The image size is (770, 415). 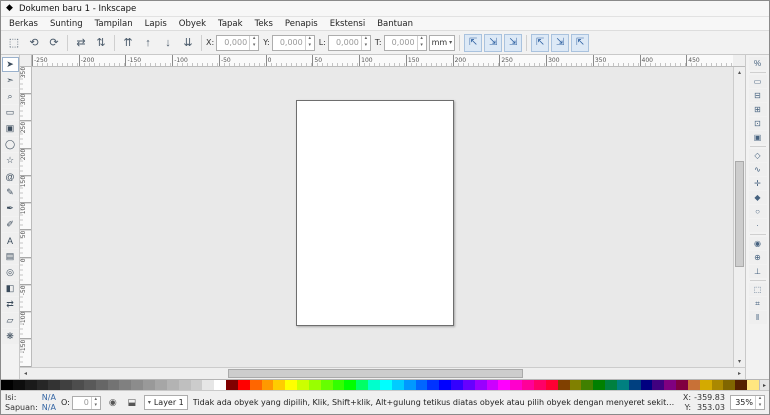 What do you see at coordinates (757, 197) in the screenshot?
I see `snap-cusp-nodes-button: ◆` at bounding box center [757, 197].